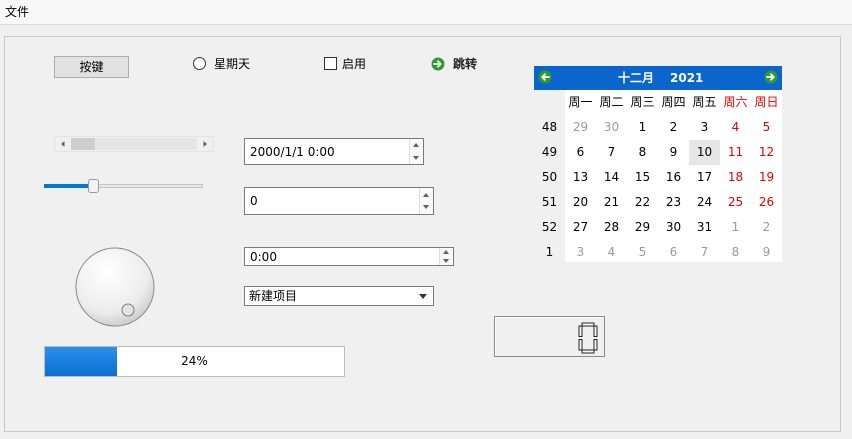  I want to click on calendar-day: 22, so click(642, 202).